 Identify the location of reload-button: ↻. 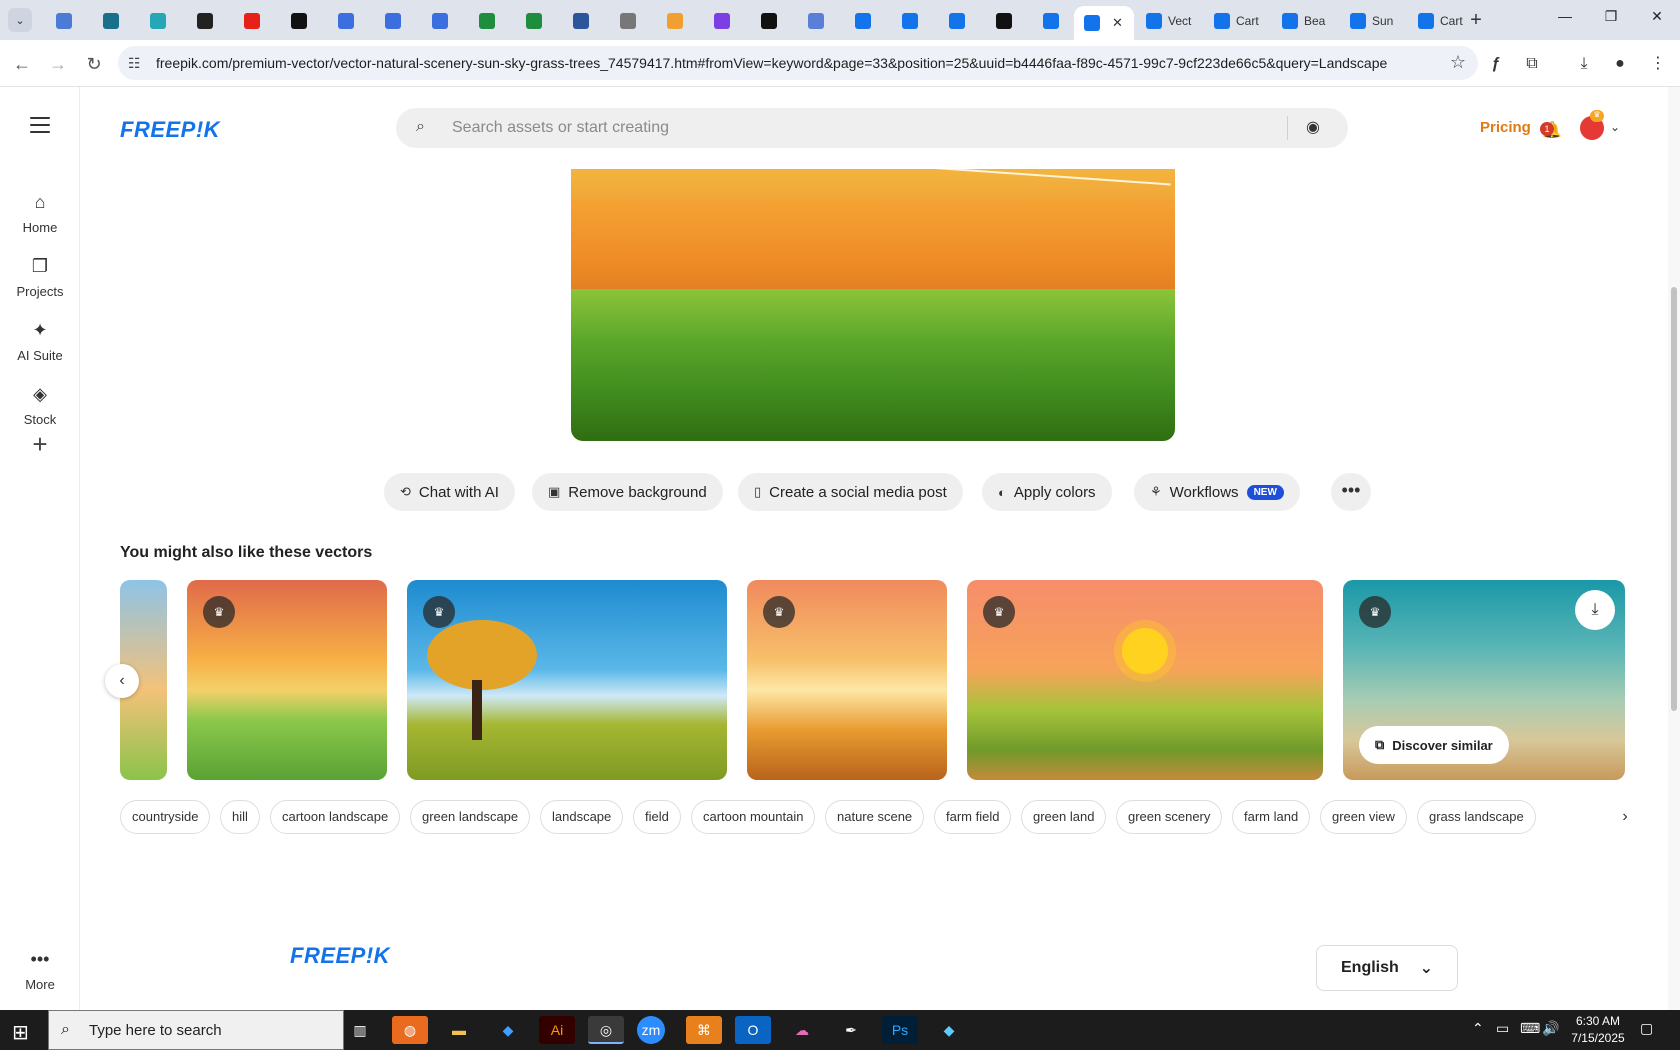
(94, 64).